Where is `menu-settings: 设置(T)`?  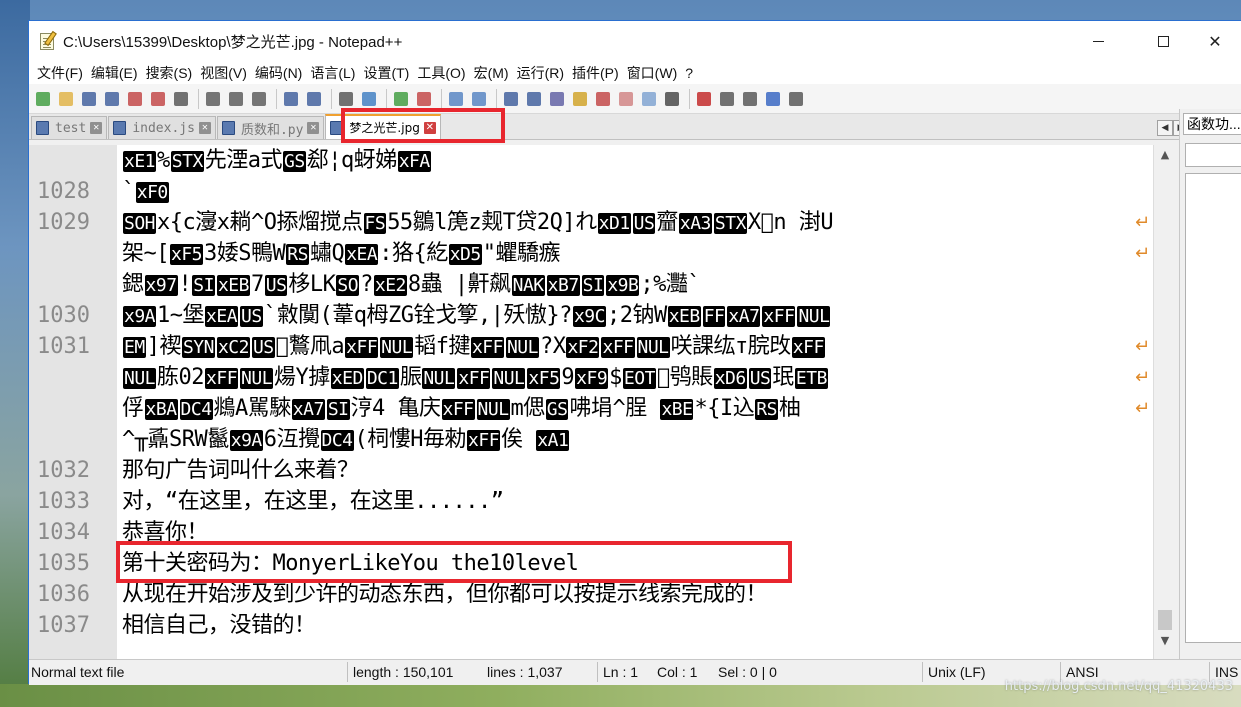 menu-settings: 设置(T) is located at coordinates (388, 73).